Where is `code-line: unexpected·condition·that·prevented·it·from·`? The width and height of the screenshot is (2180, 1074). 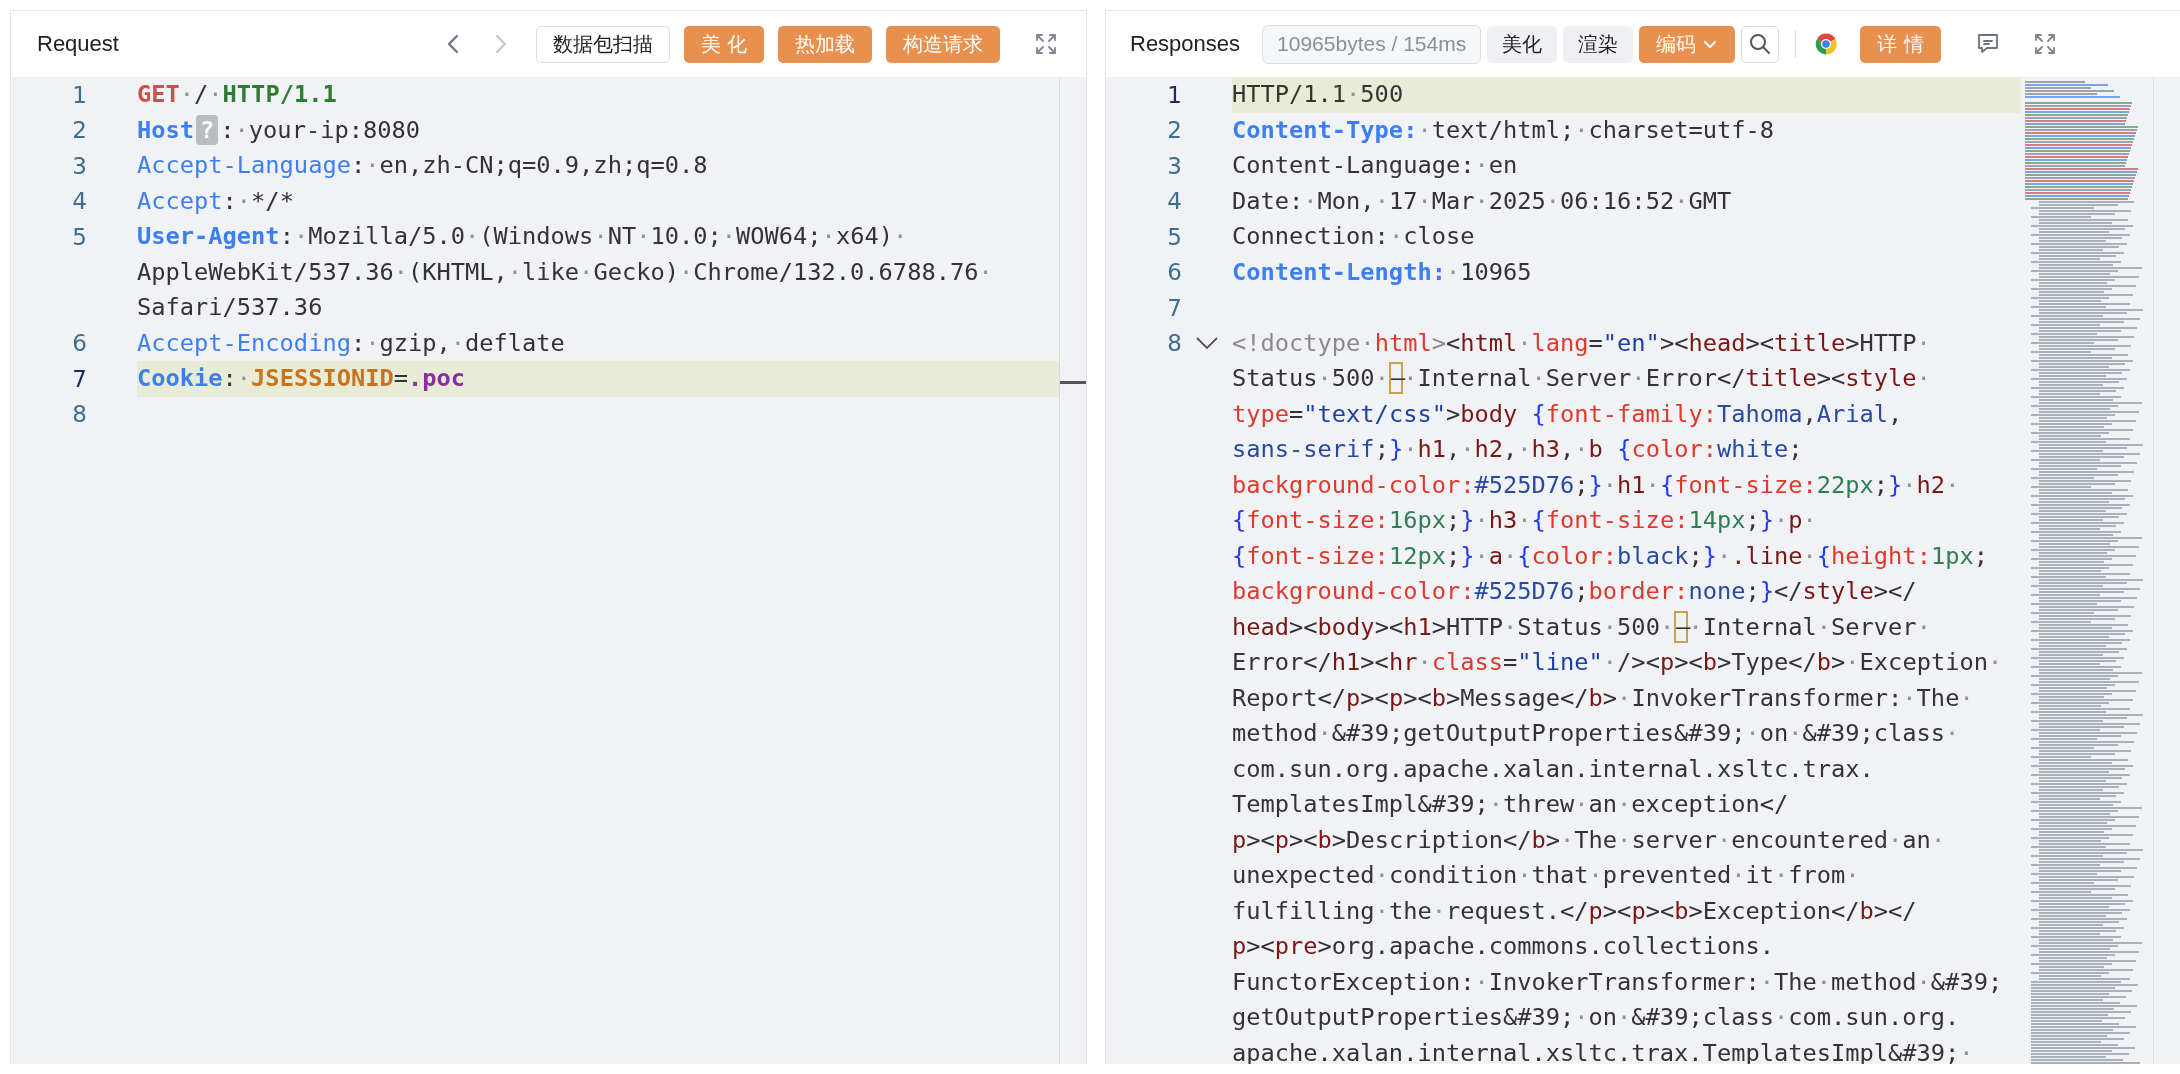 code-line: unexpected·condition·that·prevented·it·from· is located at coordinates (1546, 875).